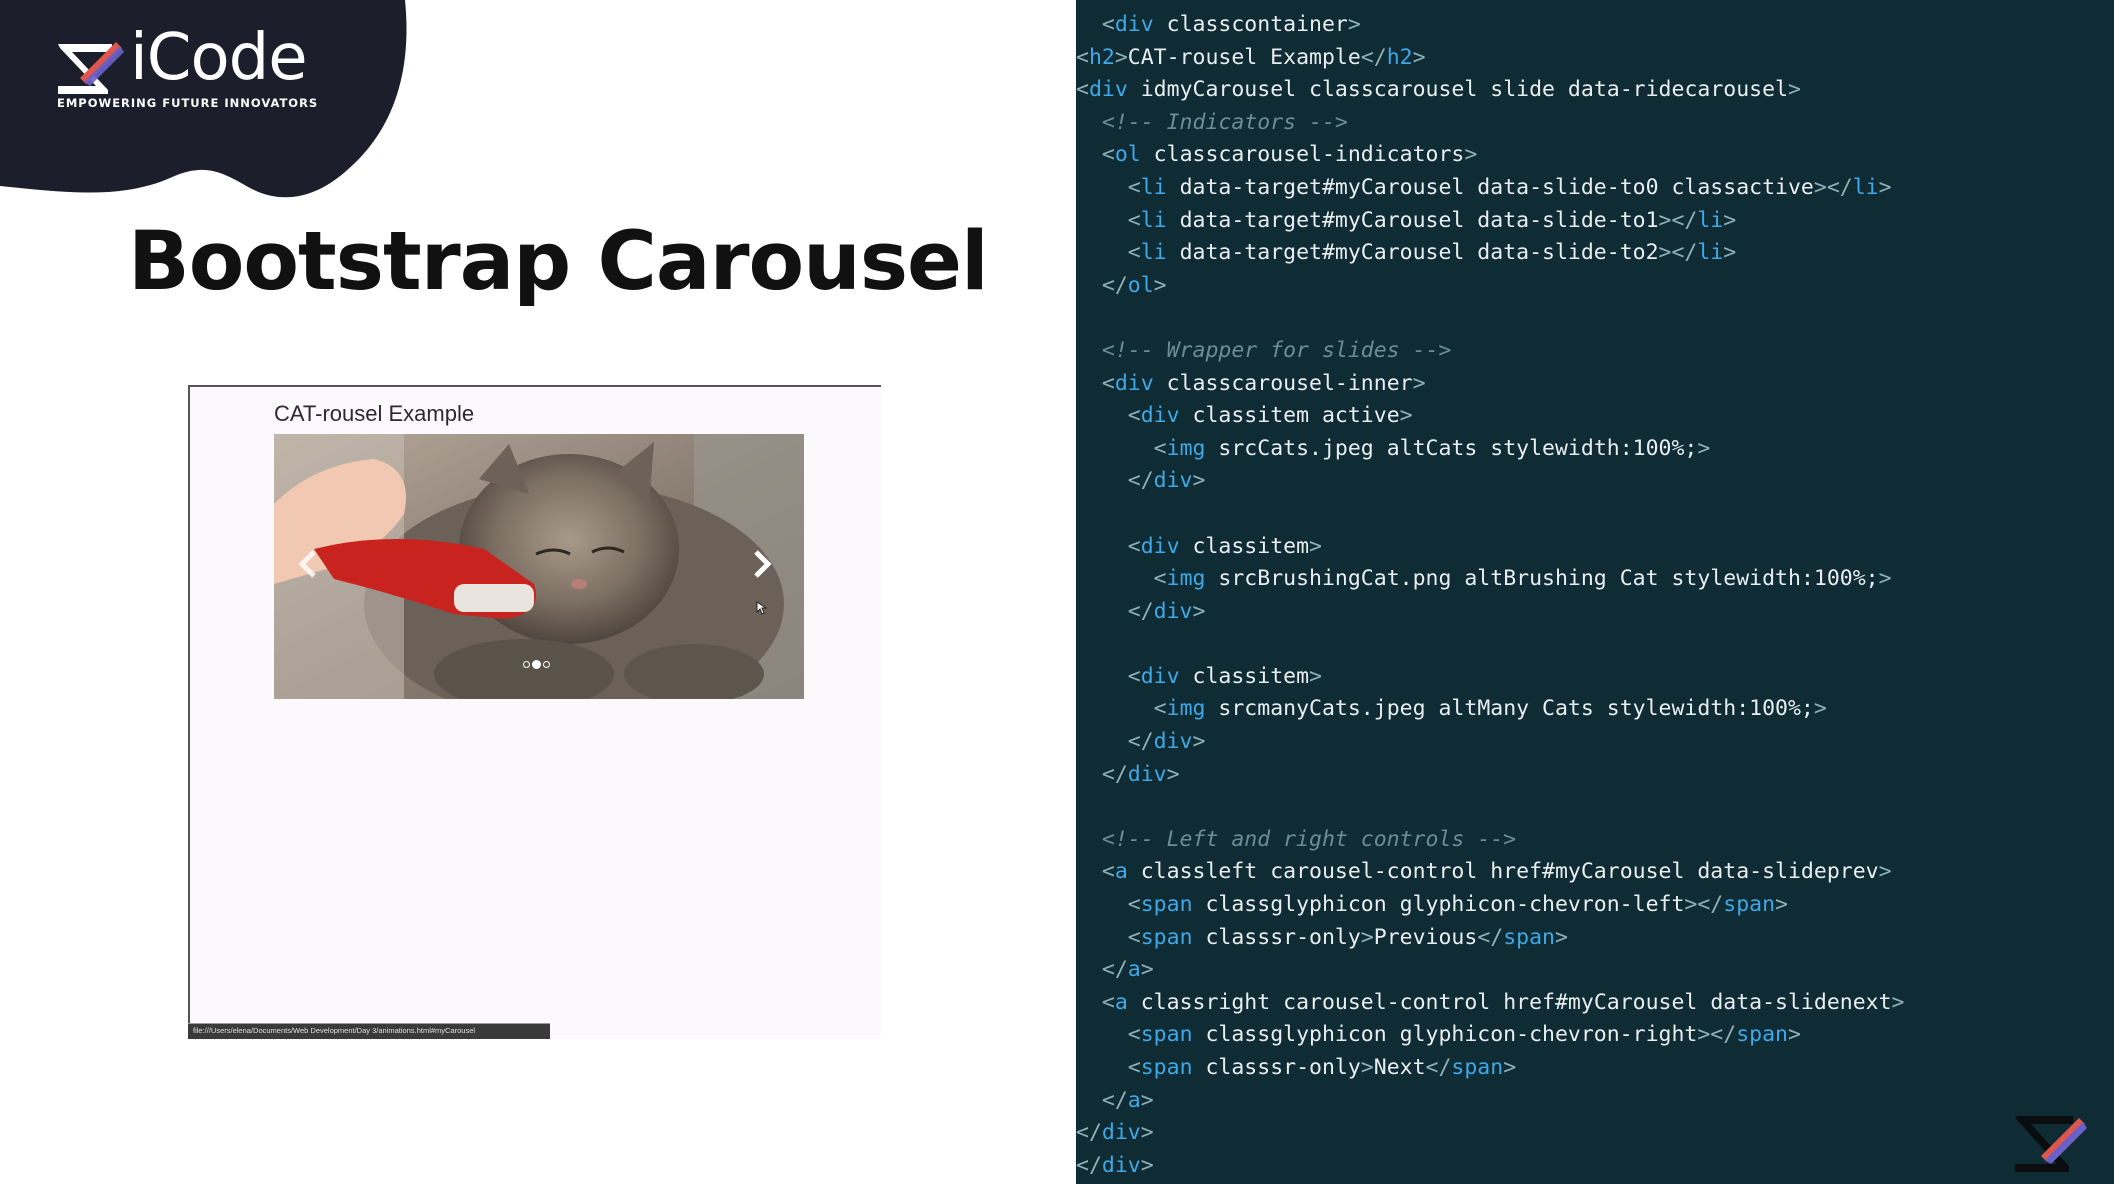 This screenshot has width=2114, height=1184. I want to click on code-line: <div classitem active>, so click(1270, 416).